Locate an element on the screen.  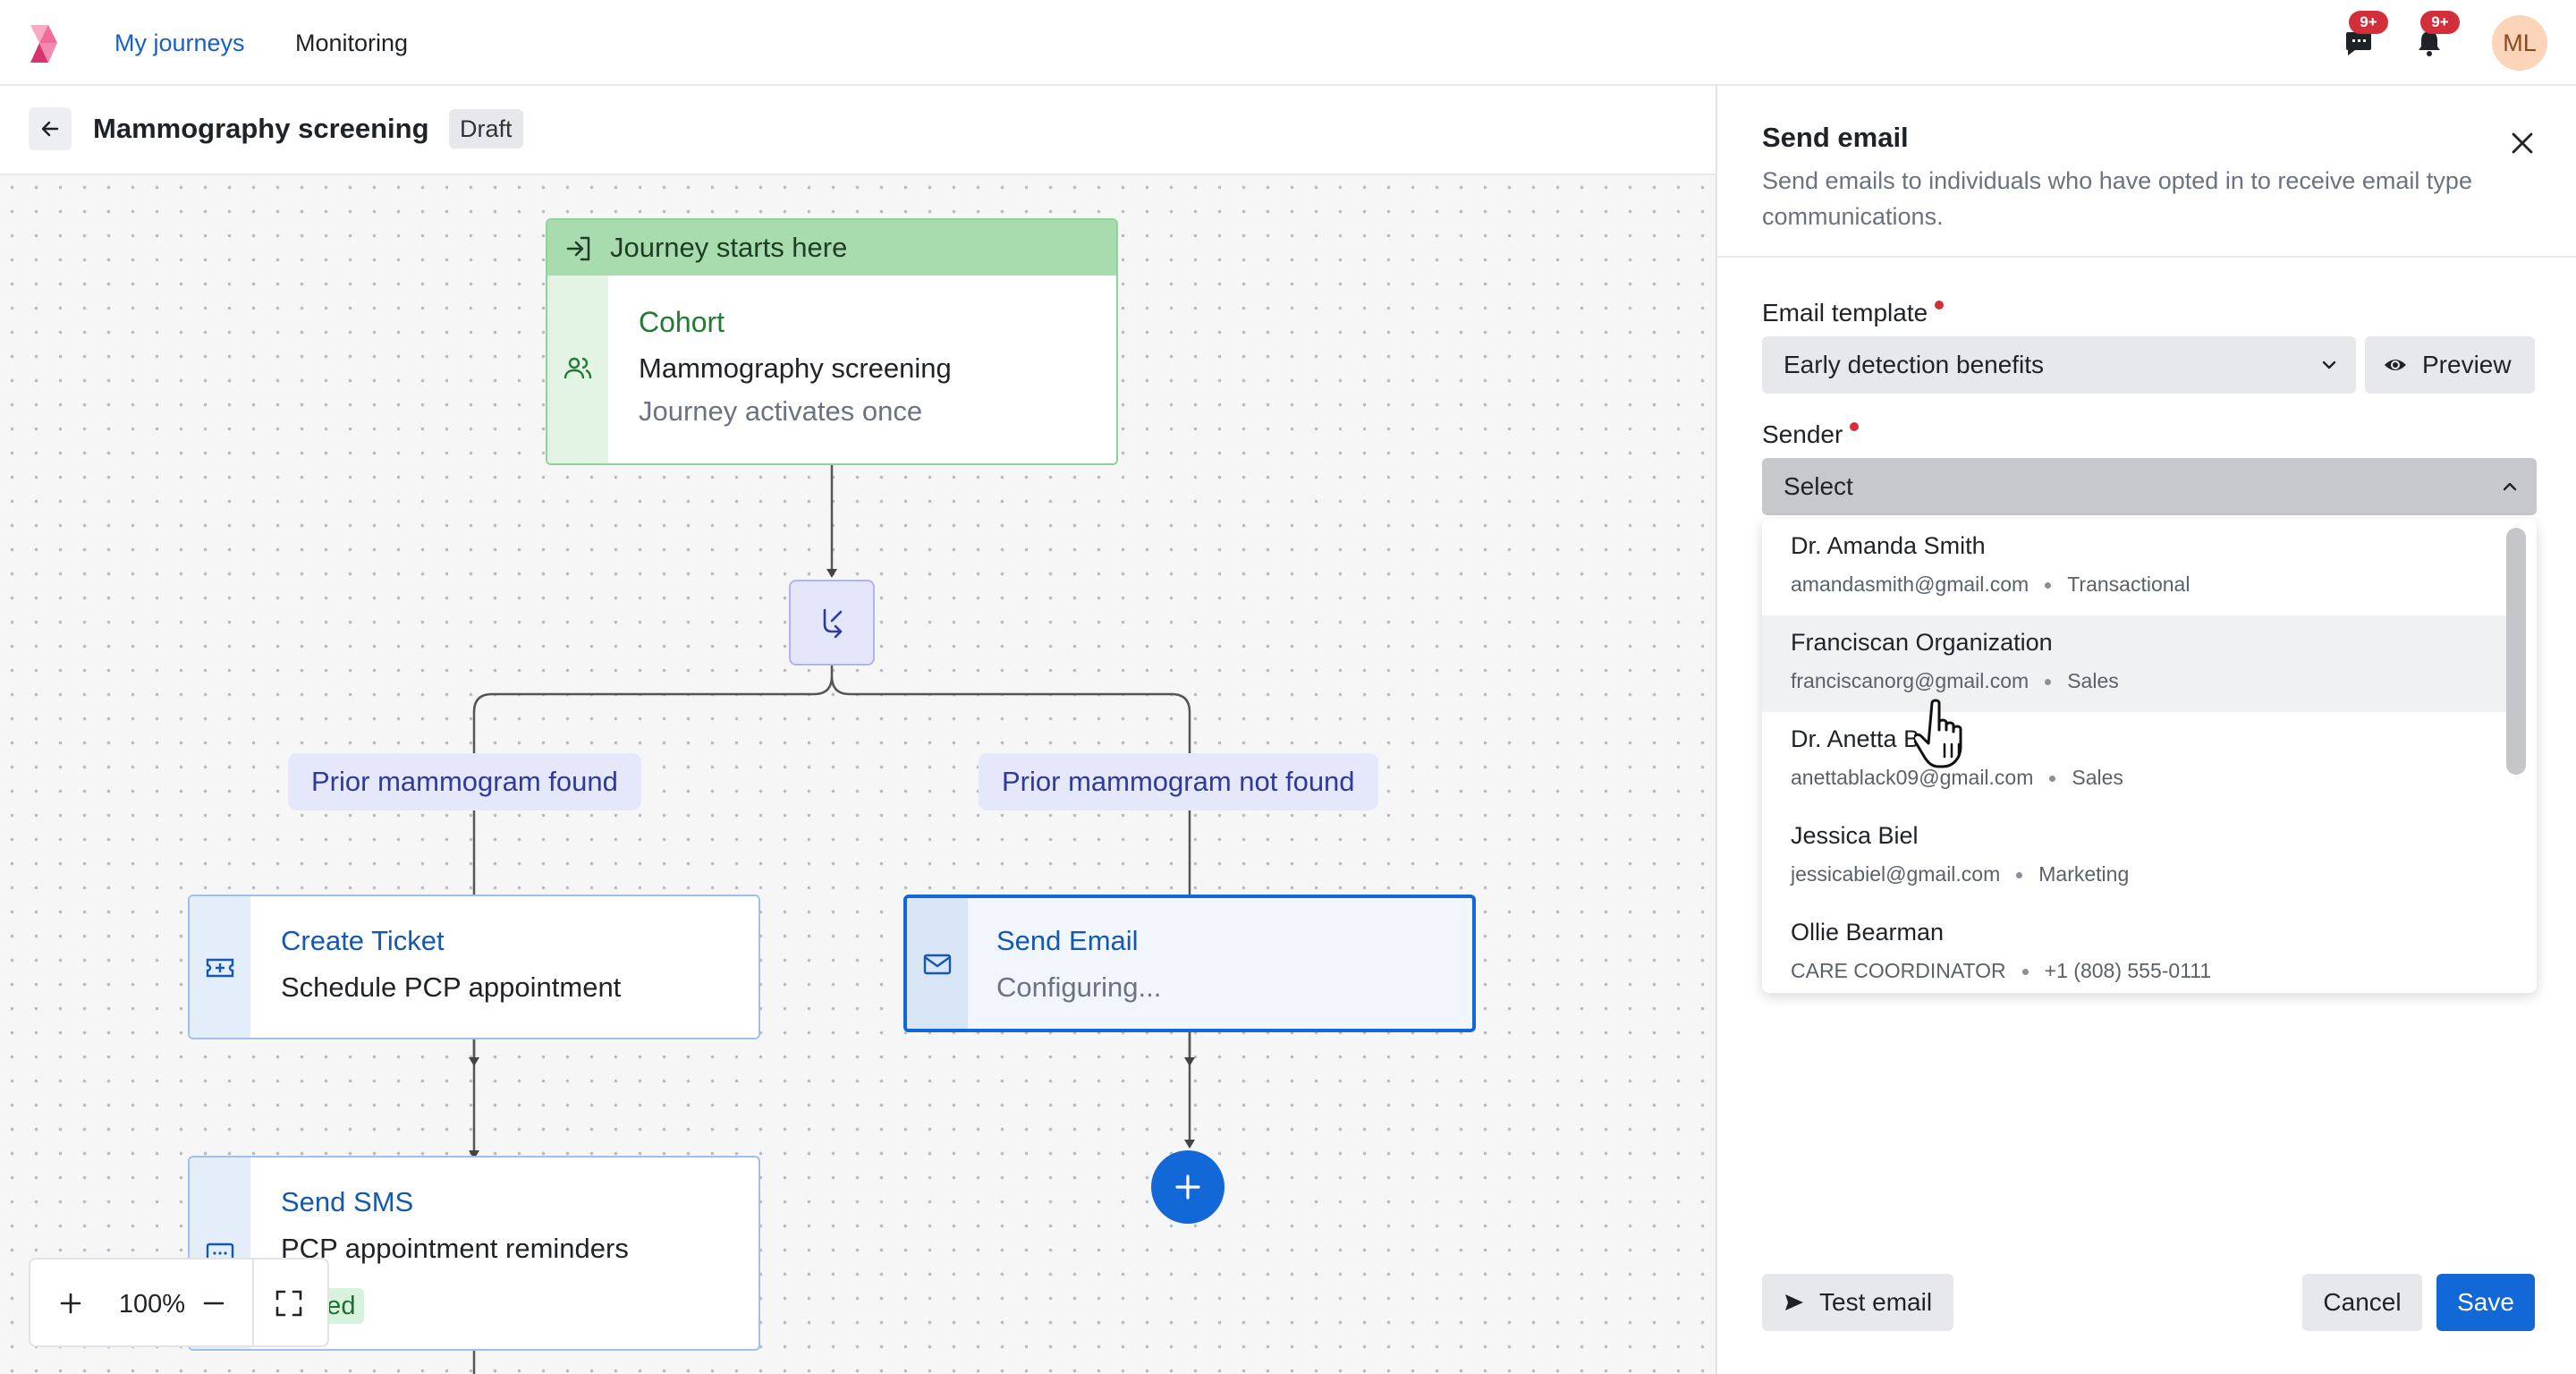
sender-option-meta: jessicabiel@gmail.com Marketing is located at coordinates (1960, 874).